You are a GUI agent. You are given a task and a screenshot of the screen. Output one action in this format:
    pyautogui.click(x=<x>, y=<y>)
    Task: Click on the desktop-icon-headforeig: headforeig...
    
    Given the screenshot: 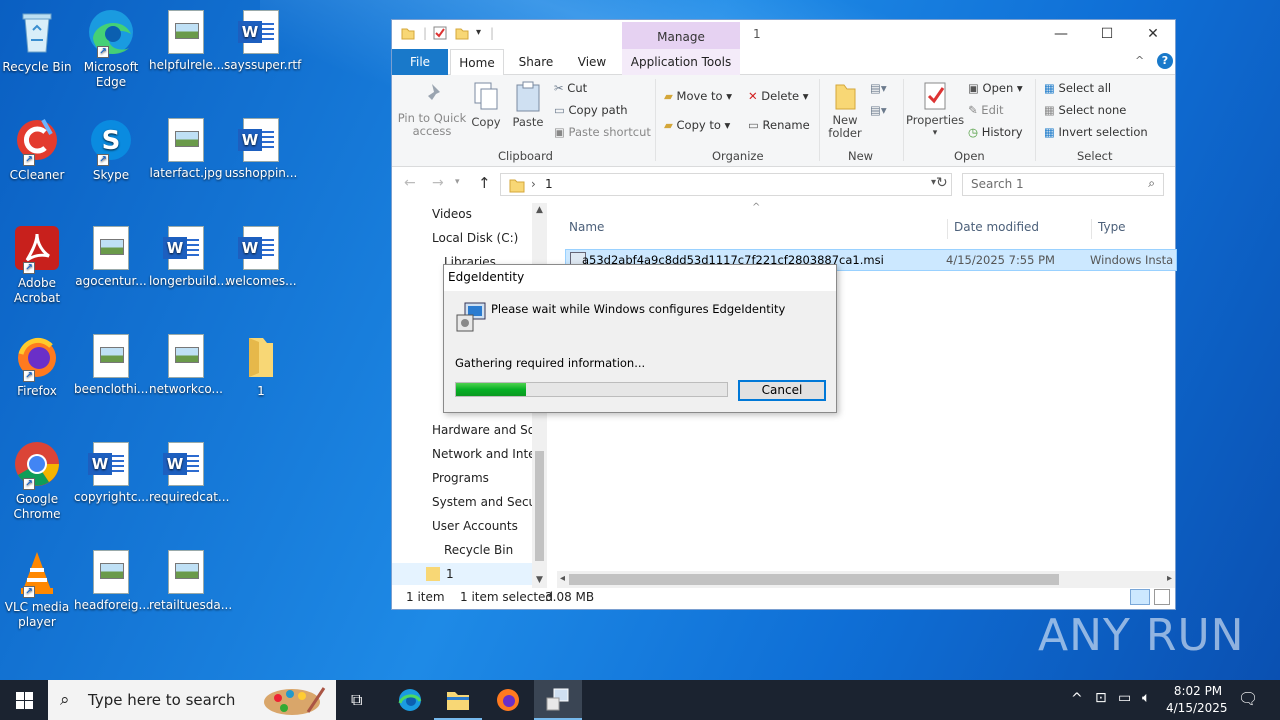 What is the action you would take?
    pyautogui.click(x=112, y=577)
    